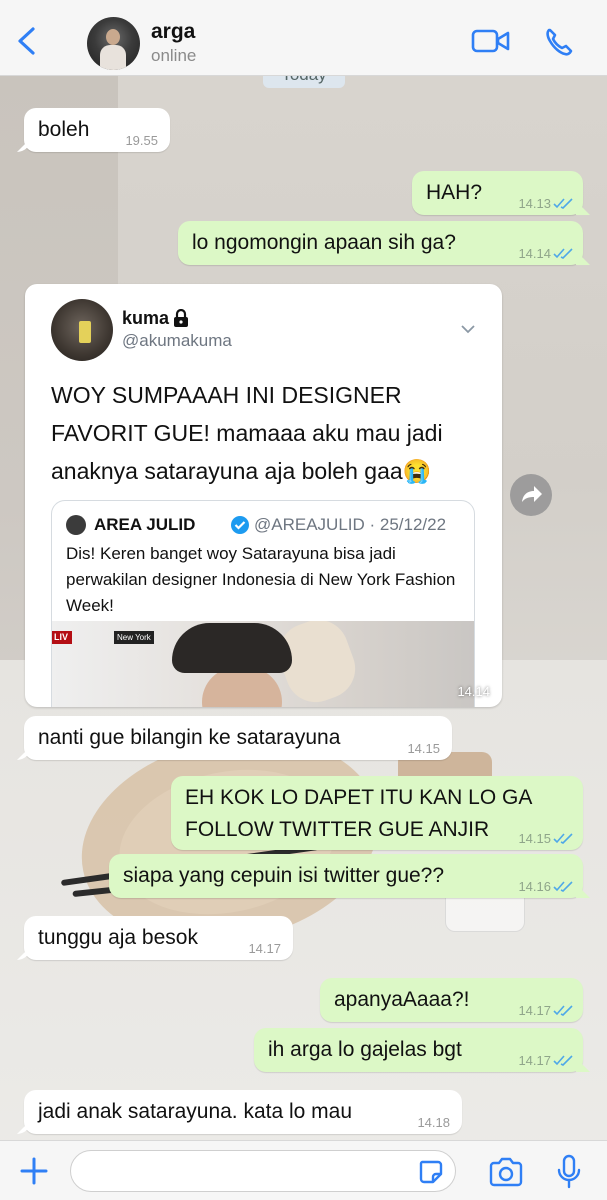  Describe the element at coordinates (64, 129) in the screenshot. I see `message-text: boleh` at that location.